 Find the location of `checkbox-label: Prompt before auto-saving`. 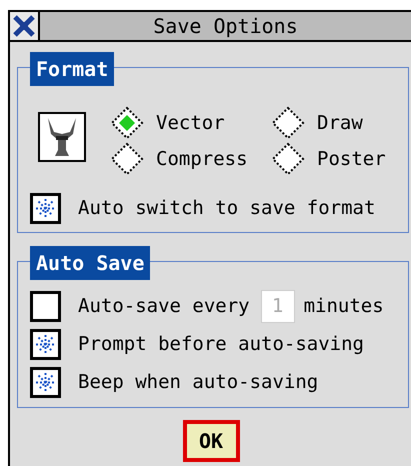

checkbox-label: Prompt before auto-saving is located at coordinates (221, 344).